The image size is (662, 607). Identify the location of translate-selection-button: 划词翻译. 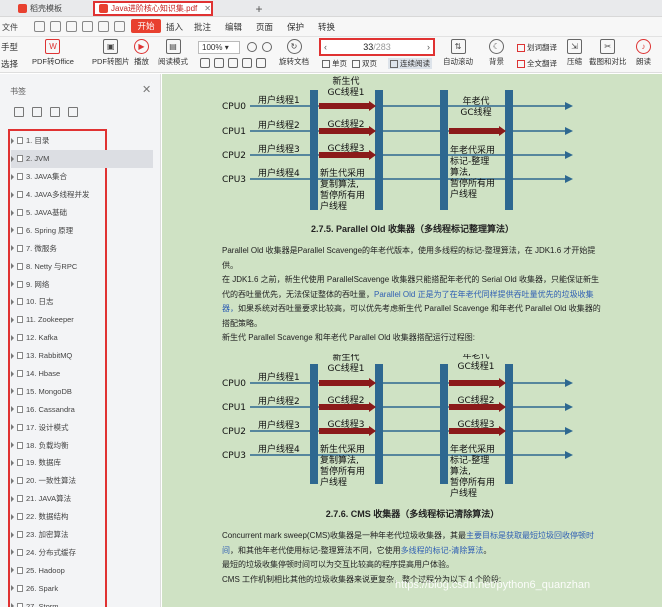
(537, 47).